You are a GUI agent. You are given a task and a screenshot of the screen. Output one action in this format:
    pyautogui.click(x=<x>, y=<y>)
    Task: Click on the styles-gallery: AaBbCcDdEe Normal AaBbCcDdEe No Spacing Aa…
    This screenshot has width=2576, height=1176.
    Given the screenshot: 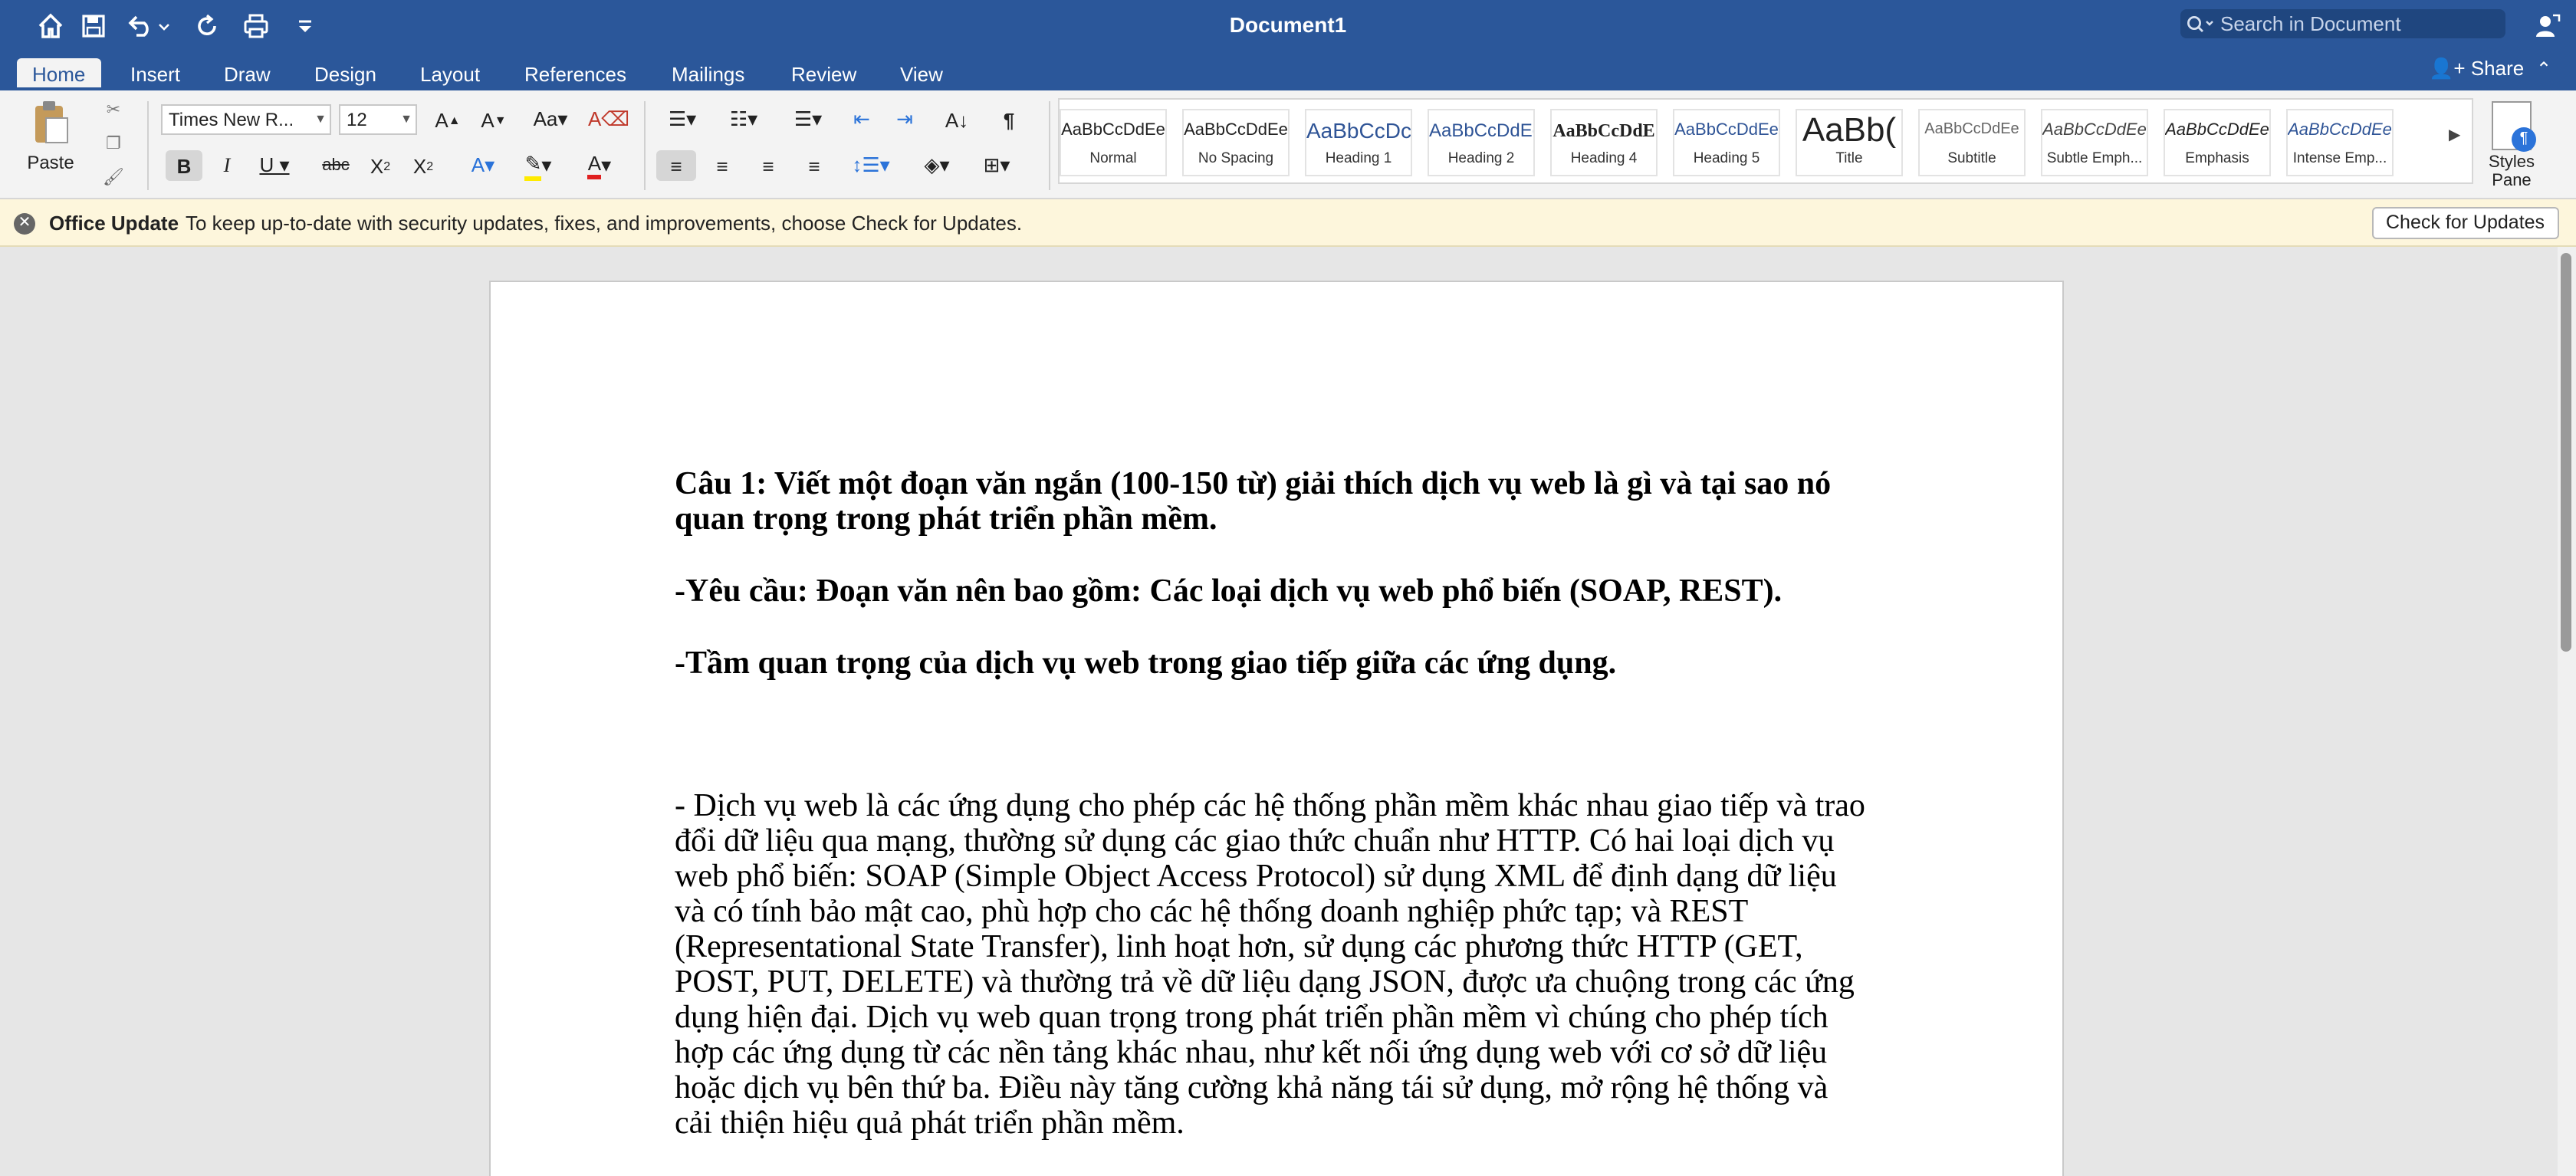 What is the action you would take?
    pyautogui.click(x=1766, y=141)
    